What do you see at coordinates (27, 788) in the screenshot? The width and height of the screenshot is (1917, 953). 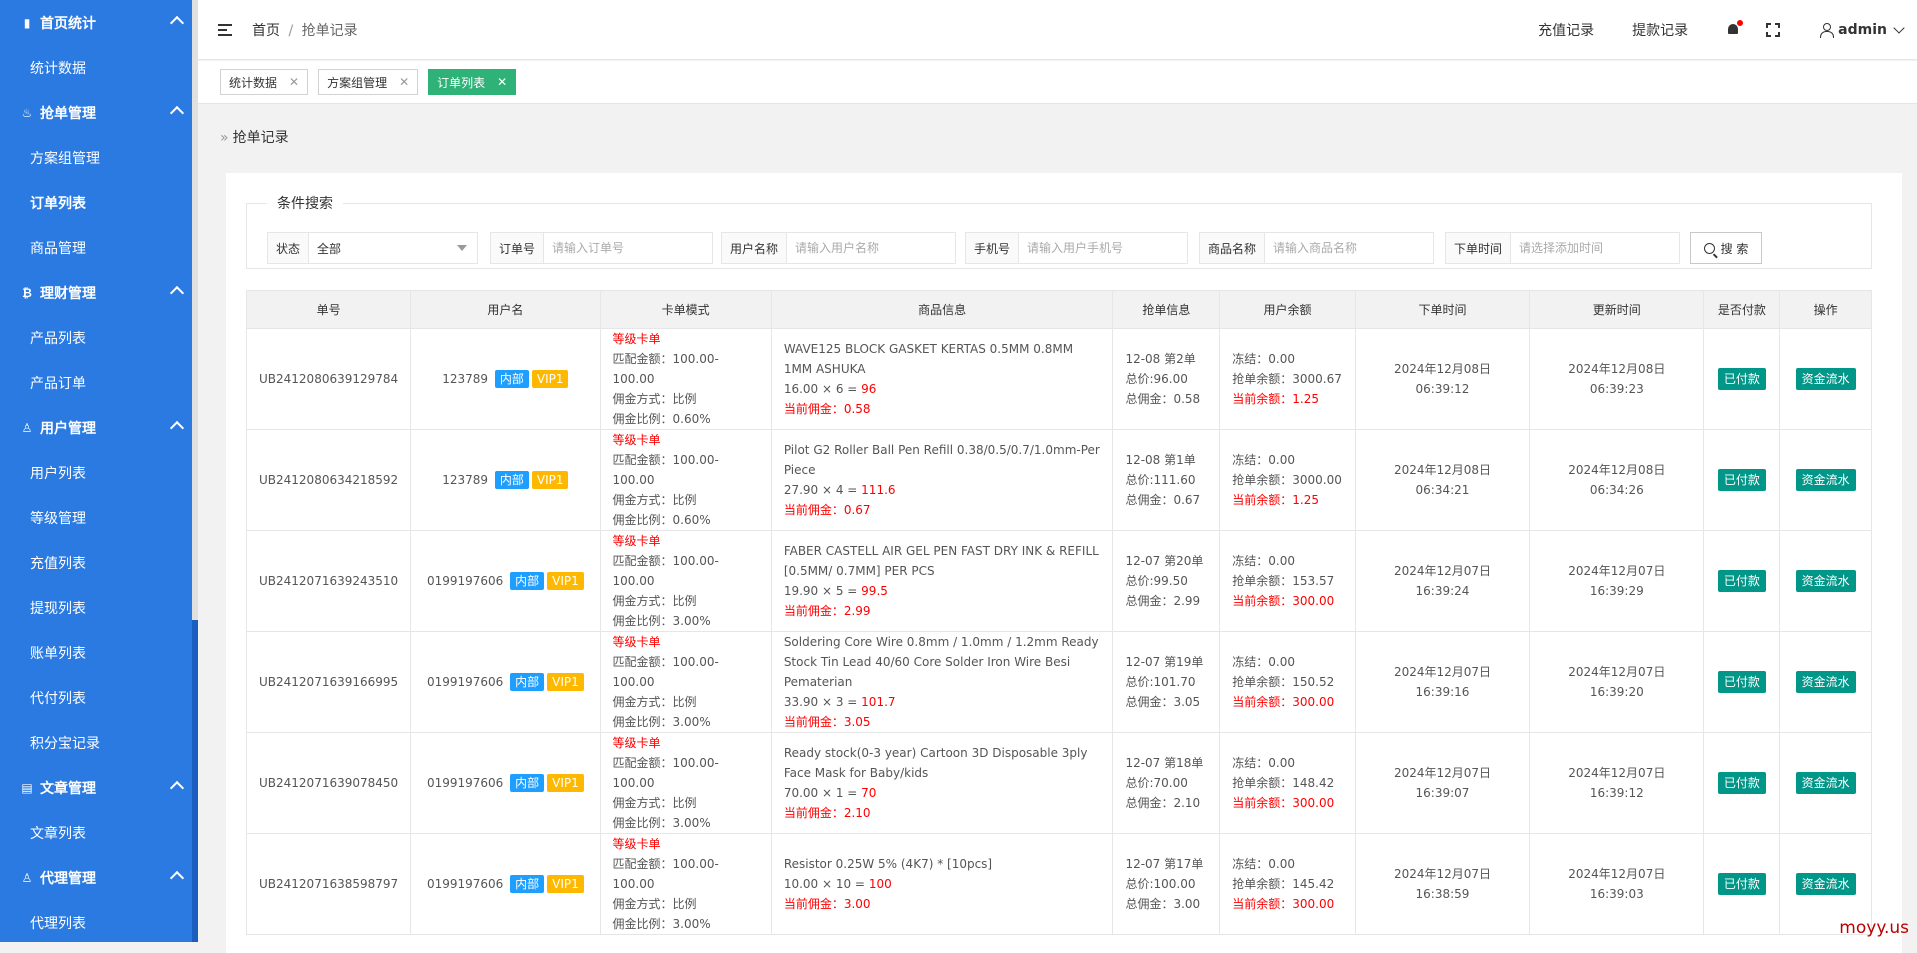 I see `document-icon: ▤` at bounding box center [27, 788].